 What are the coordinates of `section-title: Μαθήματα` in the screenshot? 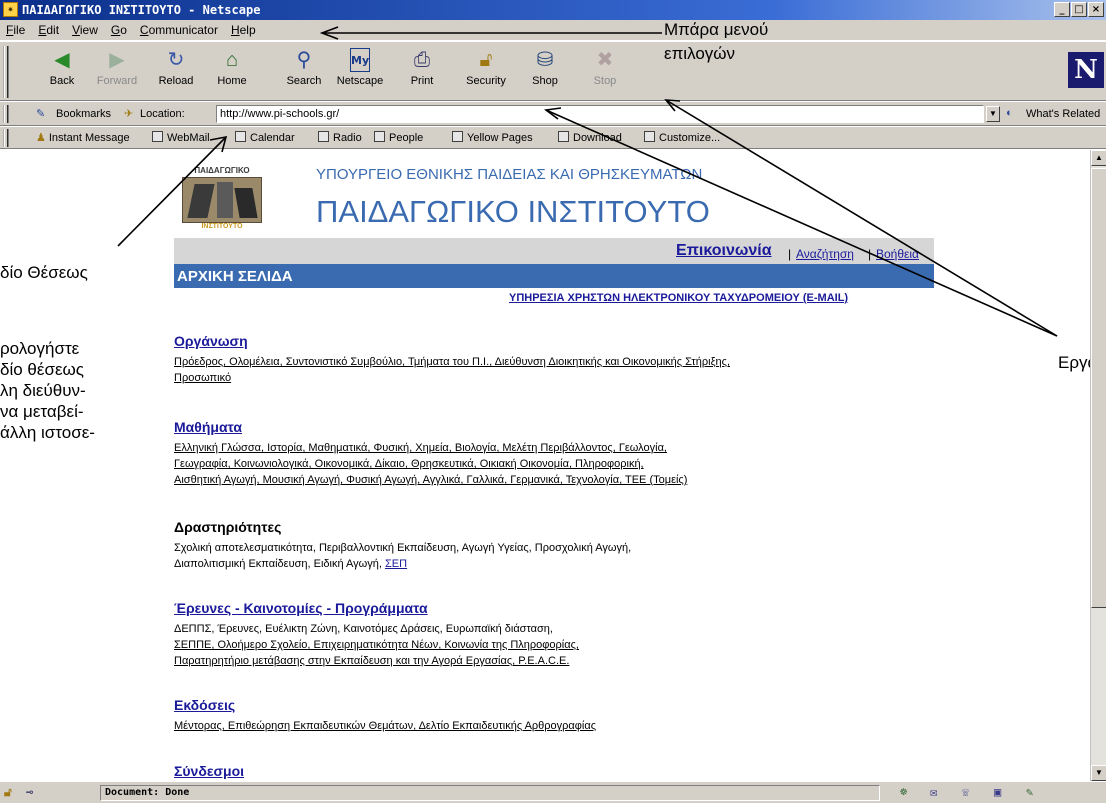 It's located at (430, 427).